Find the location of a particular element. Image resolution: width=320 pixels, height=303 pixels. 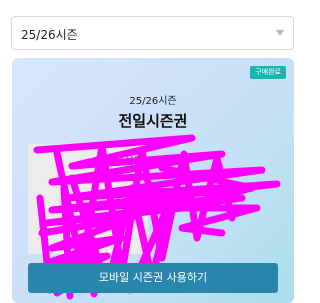

use-mobile-pass-button: 모바일 시즌권 사용하기 is located at coordinates (153, 278).